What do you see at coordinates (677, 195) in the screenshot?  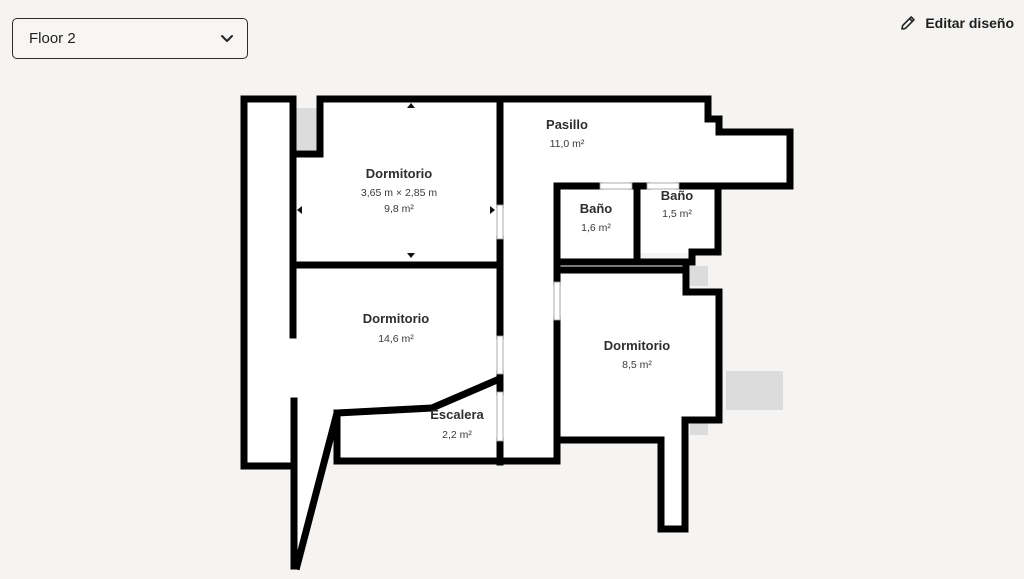 I see `label-bano-right: Baño` at bounding box center [677, 195].